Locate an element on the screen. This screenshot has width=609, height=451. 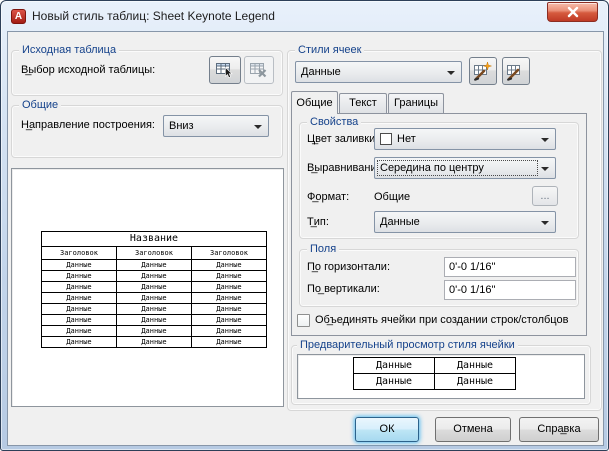
tab-general-label: Общие is located at coordinates (314, 103).